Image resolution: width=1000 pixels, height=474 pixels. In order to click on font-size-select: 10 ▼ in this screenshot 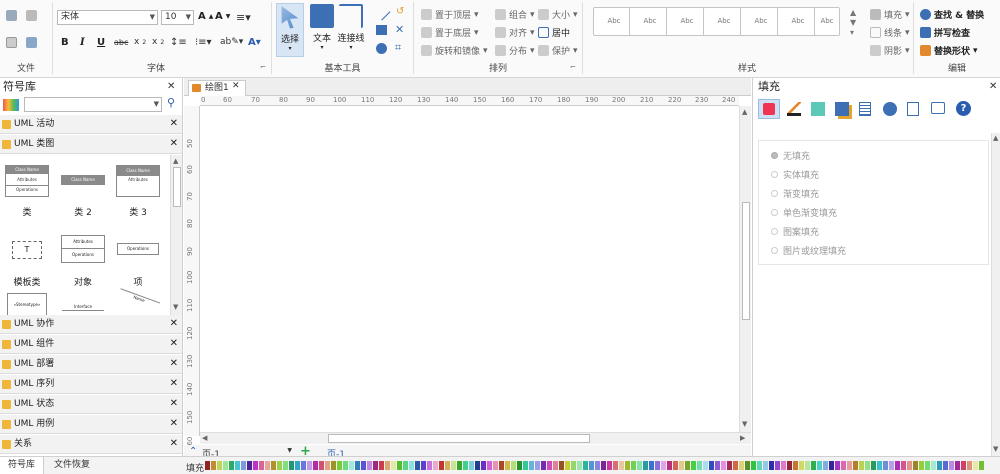, I will do `click(177, 17)`.